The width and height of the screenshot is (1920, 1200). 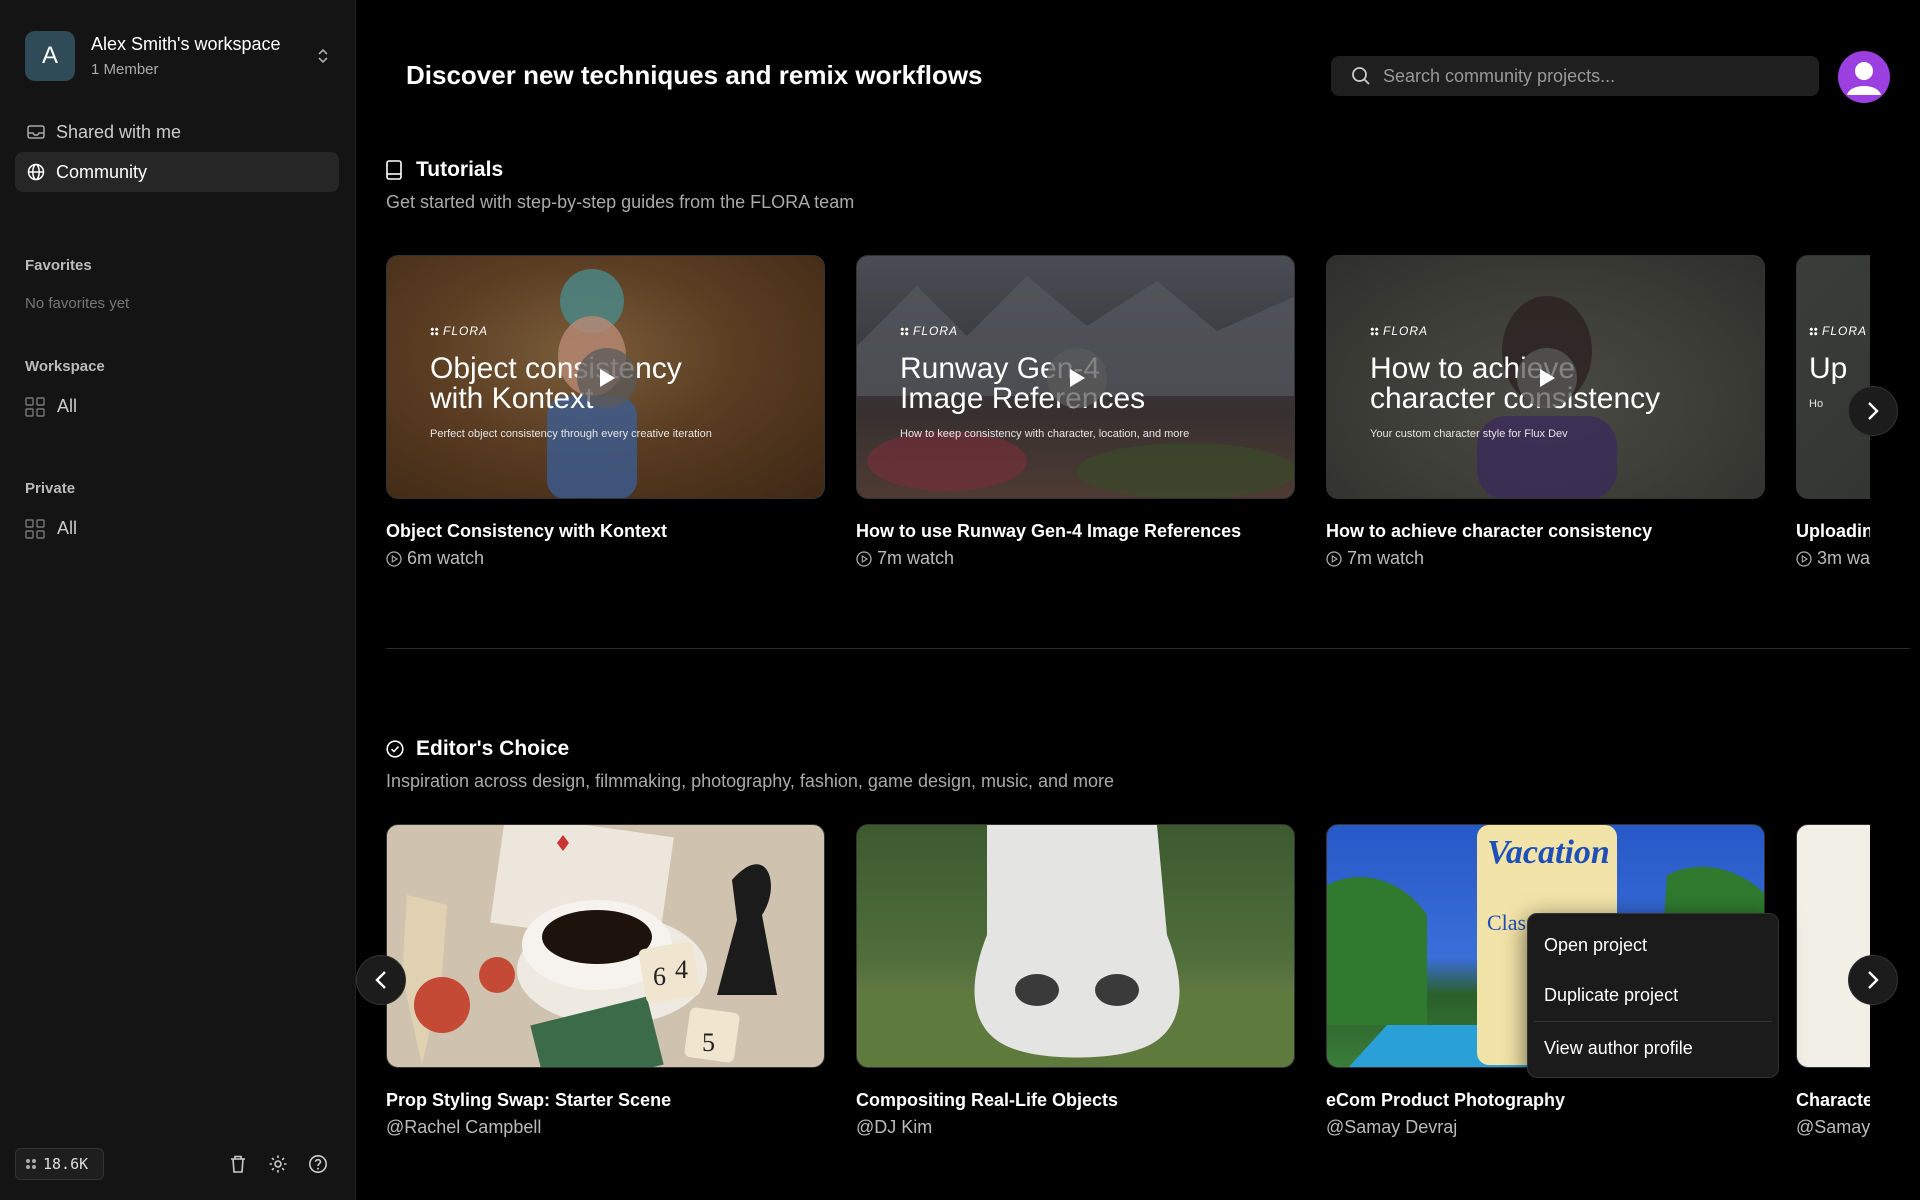 What do you see at coordinates (395, 749) in the screenshot?
I see `check-badge-icon` at bounding box center [395, 749].